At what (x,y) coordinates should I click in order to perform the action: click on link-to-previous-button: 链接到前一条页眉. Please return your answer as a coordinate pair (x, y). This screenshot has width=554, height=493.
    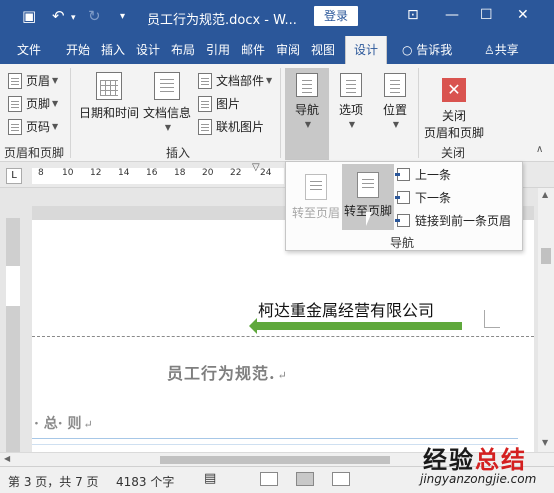
    Looking at the image, I should click on (453, 220).